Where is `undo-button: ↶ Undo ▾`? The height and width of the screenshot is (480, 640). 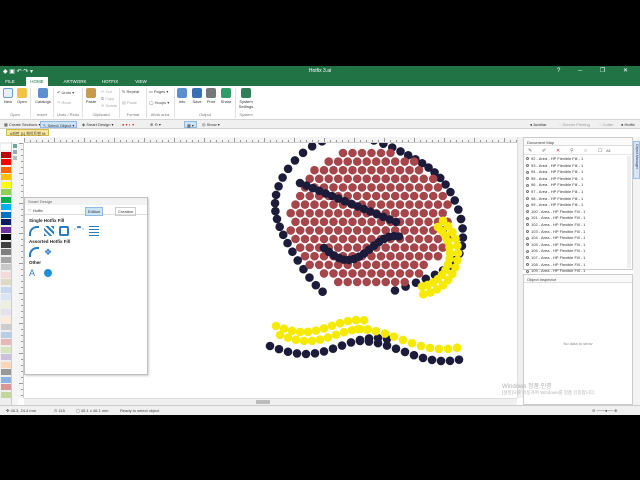
undo-button: ↶ Undo ▾ is located at coordinates (65, 92).